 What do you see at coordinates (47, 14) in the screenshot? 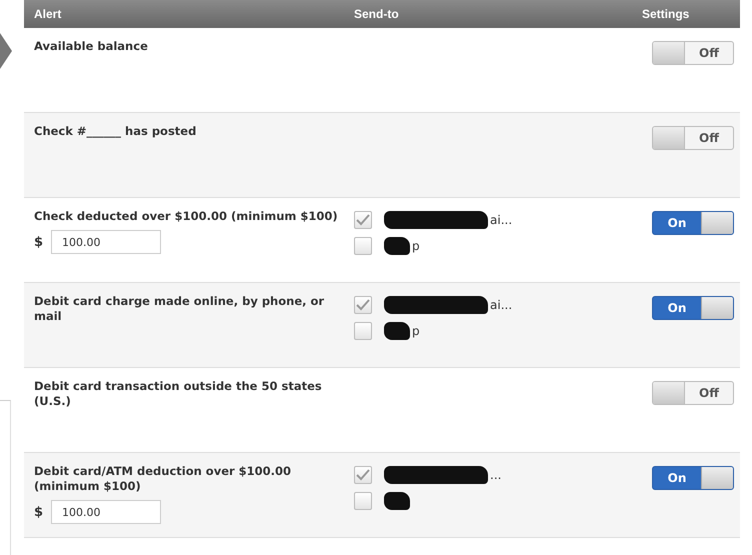
I see `column-header: Alert` at bounding box center [47, 14].